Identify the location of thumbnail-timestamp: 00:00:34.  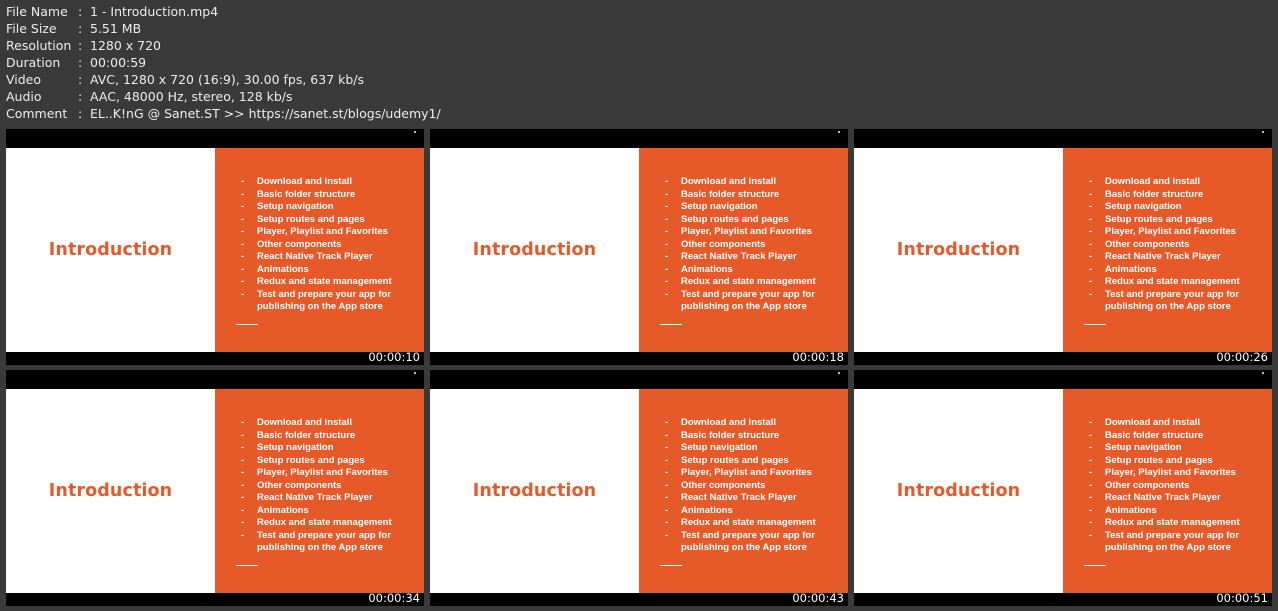
(394, 598).